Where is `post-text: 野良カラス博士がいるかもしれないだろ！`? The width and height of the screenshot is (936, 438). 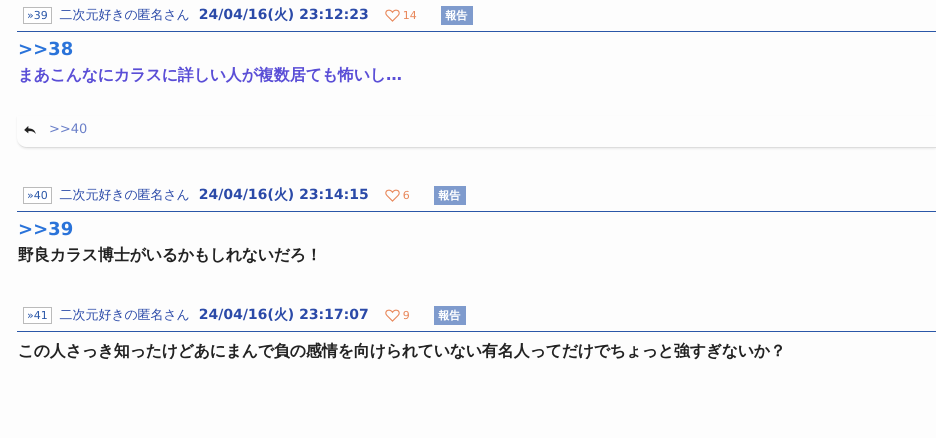
post-text: 野良カラス博士がいるかもしれないだろ！ is located at coordinates (170, 255).